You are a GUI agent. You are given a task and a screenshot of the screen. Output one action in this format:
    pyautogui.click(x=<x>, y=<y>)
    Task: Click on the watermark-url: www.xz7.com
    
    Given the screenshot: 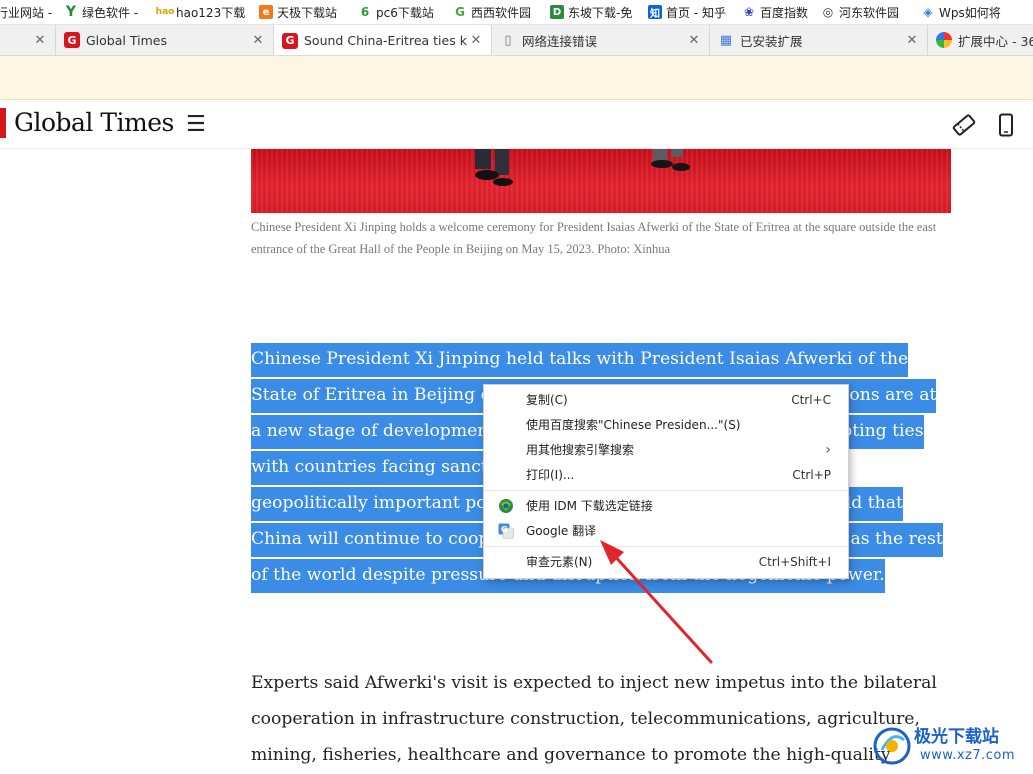 What is the action you would take?
    pyautogui.click(x=968, y=755)
    